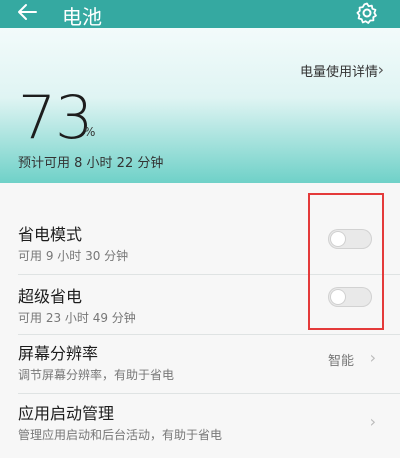  I want to click on item-label: 屏幕分辨率, so click(58, 353).